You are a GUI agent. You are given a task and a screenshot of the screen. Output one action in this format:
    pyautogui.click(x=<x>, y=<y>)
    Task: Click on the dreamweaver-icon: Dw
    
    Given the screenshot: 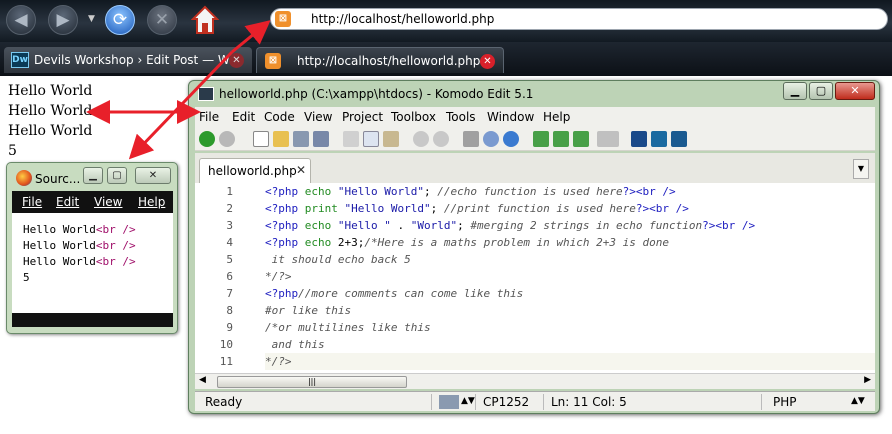 What is the action you would take?
    pyautogui.click(x=20, y=60)
    